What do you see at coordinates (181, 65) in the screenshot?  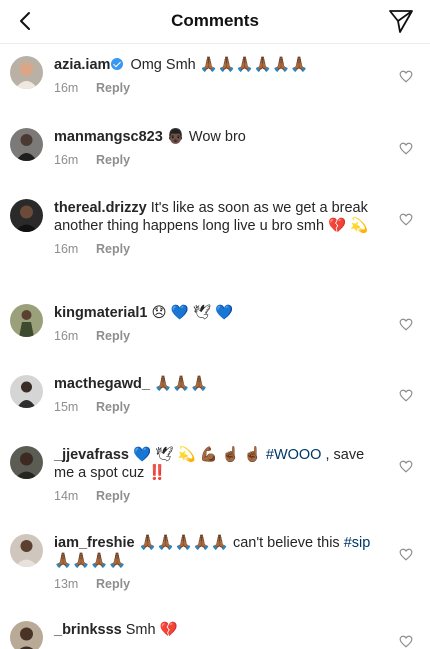 I see `comment-text: azia.iam Omg Smh 🙏🏾🙏🏾🙏🏾🙏🏾🙏🏾🙏🏾` at bounding box center [181, 65].